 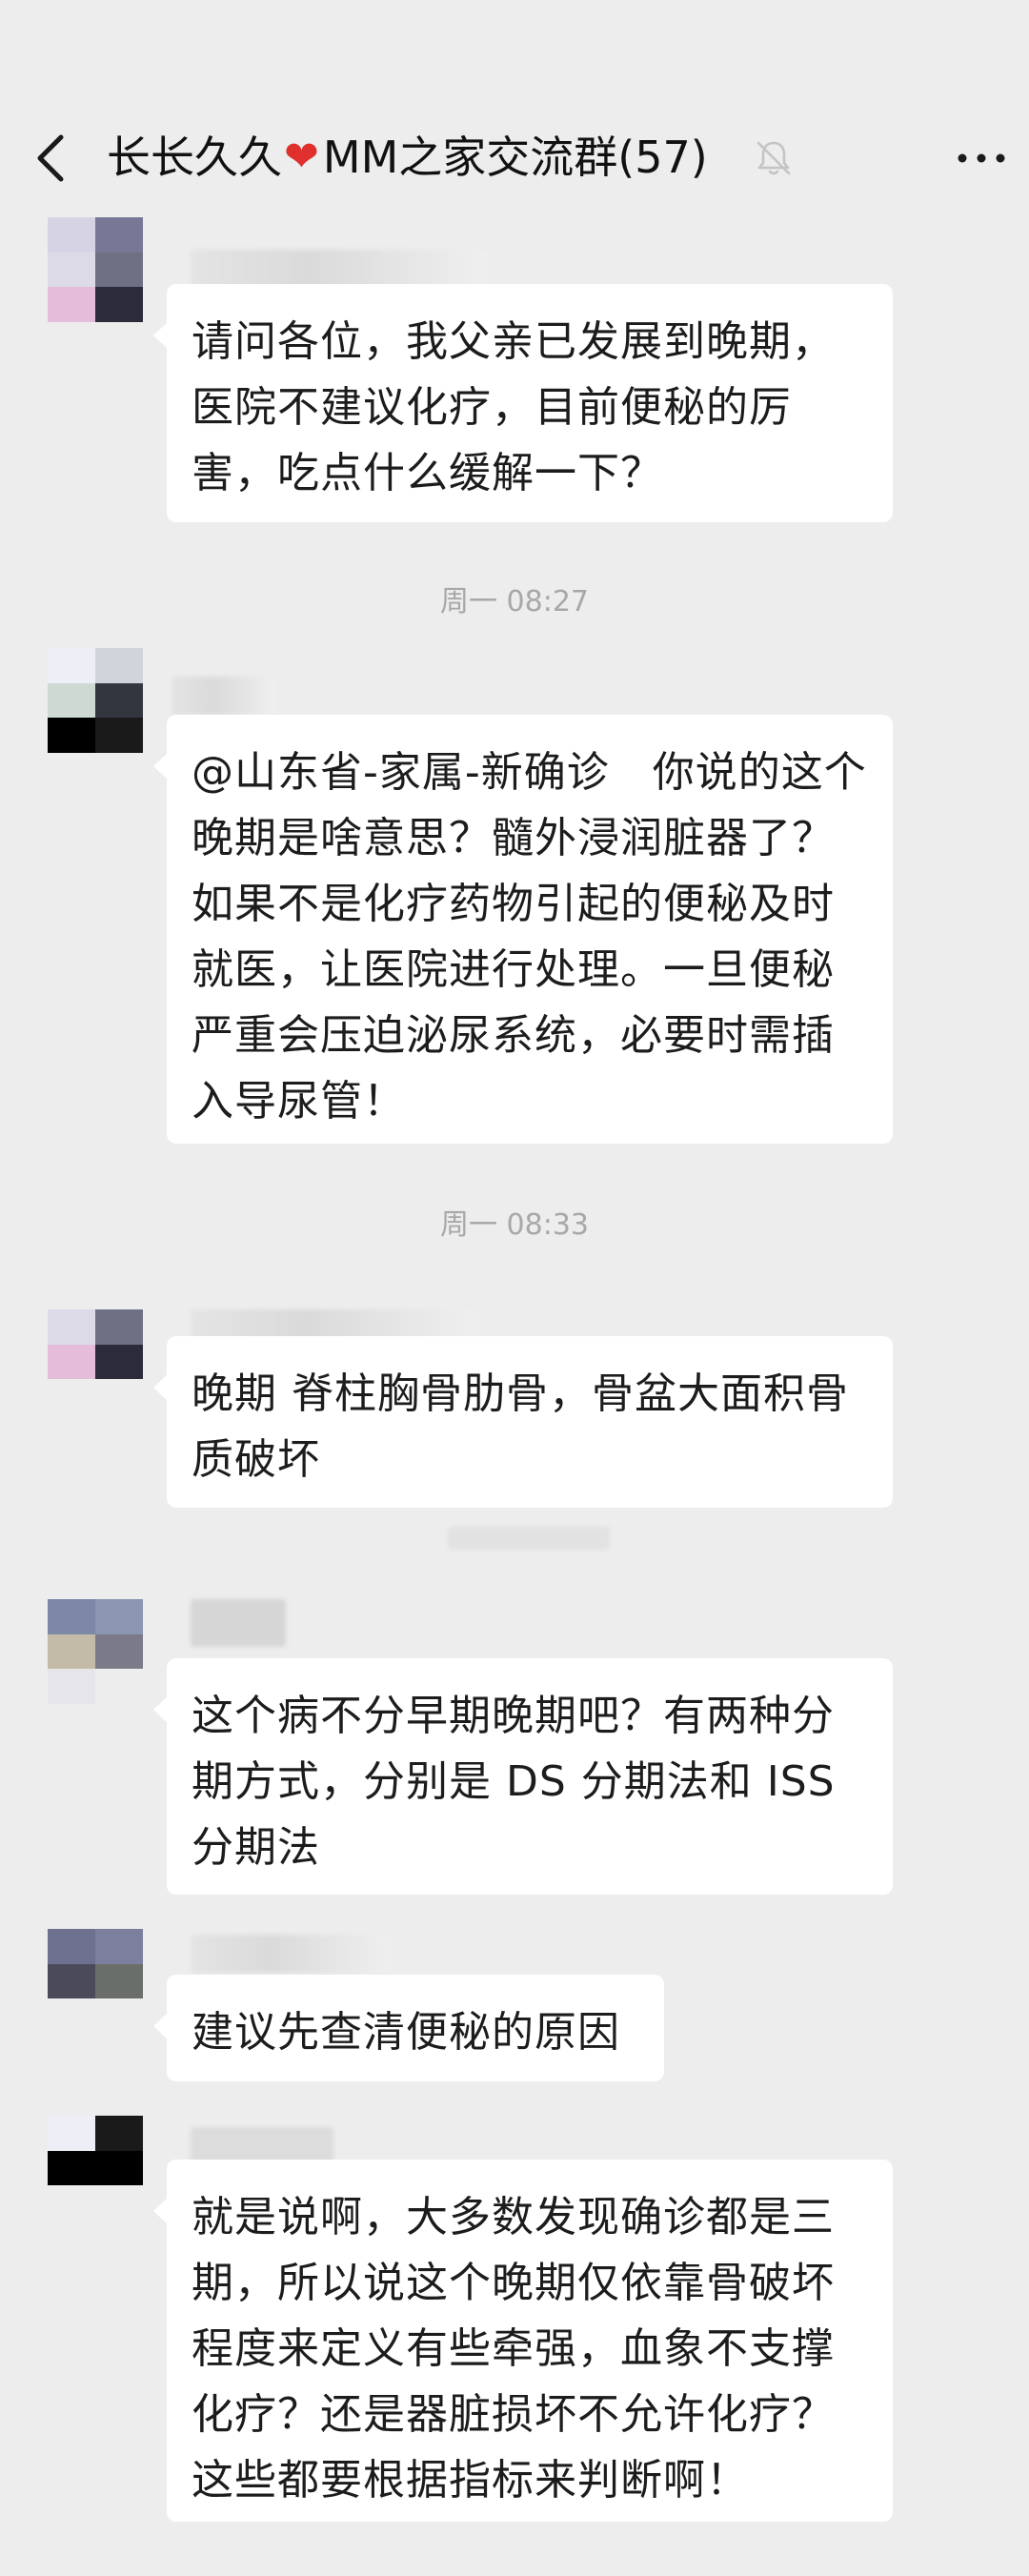 I want to click on message-text: 这个病不分早期晚期吧？有两种分期方式，分别是 DS 分期法和 ISS 分期法, so click(x=521, y=1782).